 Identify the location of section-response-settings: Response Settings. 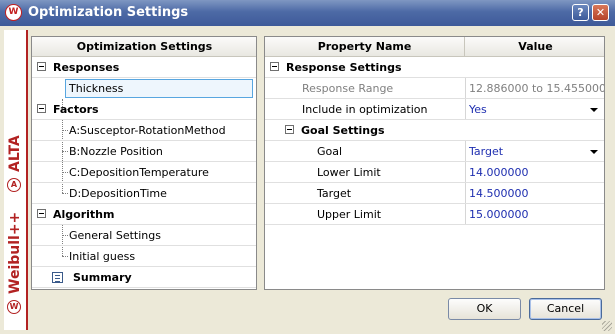
(434, 67).